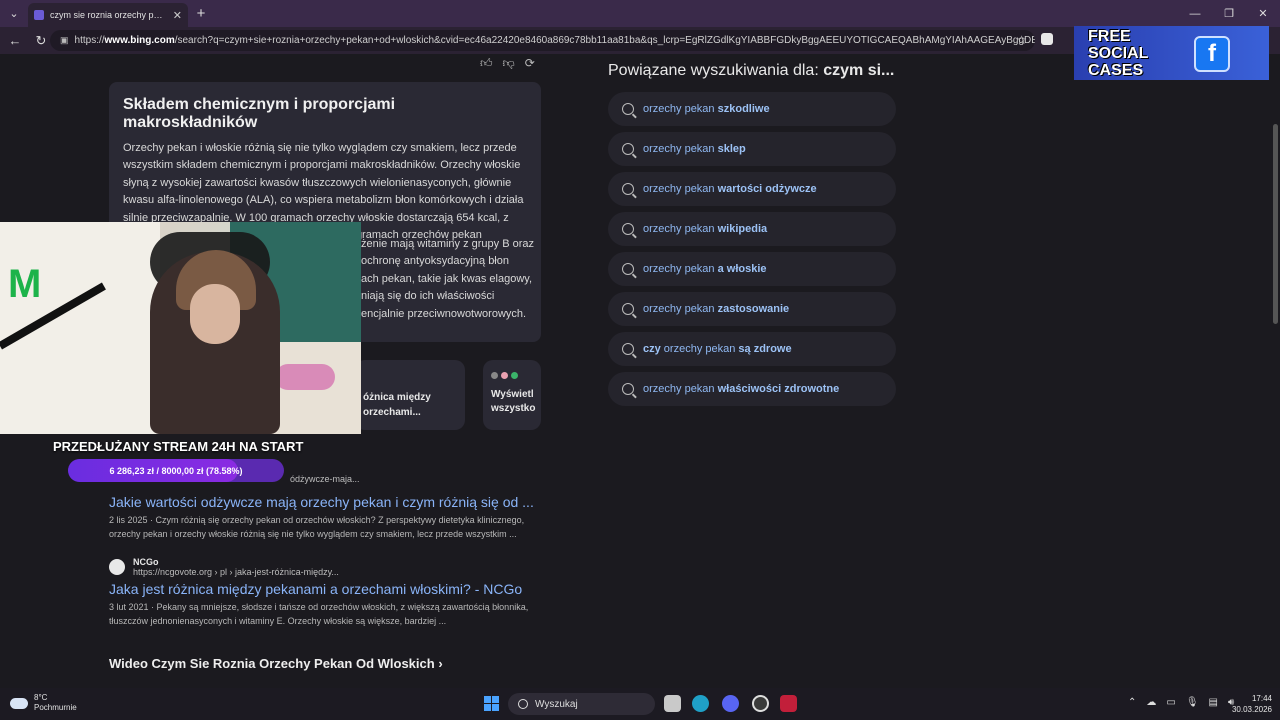 This screenshot has height=720, width=1280. I want to click on related-search-chip: orzechy pekan właściwości zdrowotne, so click(752, 389).